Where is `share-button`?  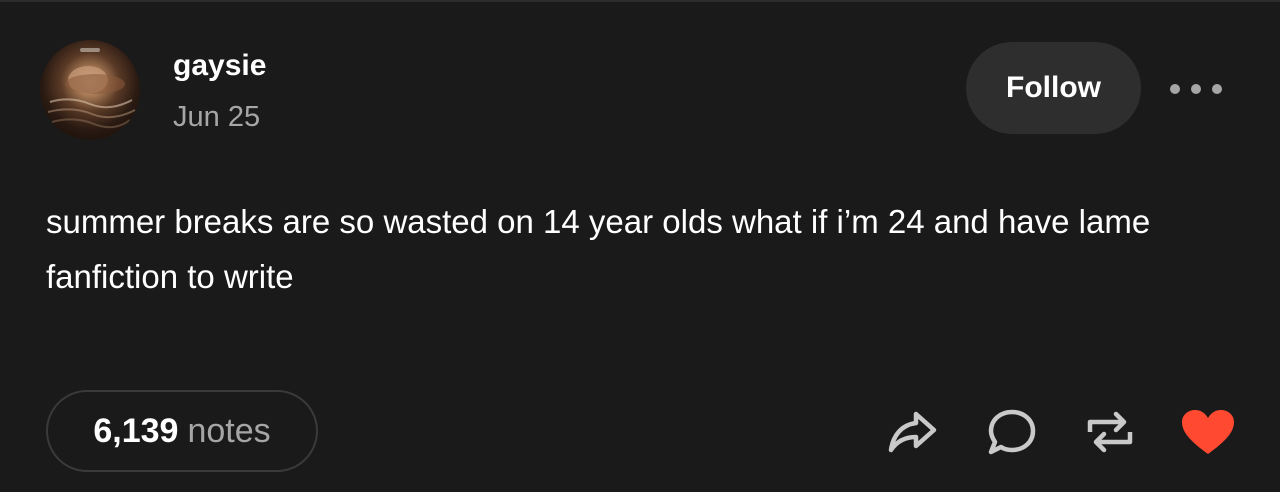 share-button is located at coordinates (912, 432).